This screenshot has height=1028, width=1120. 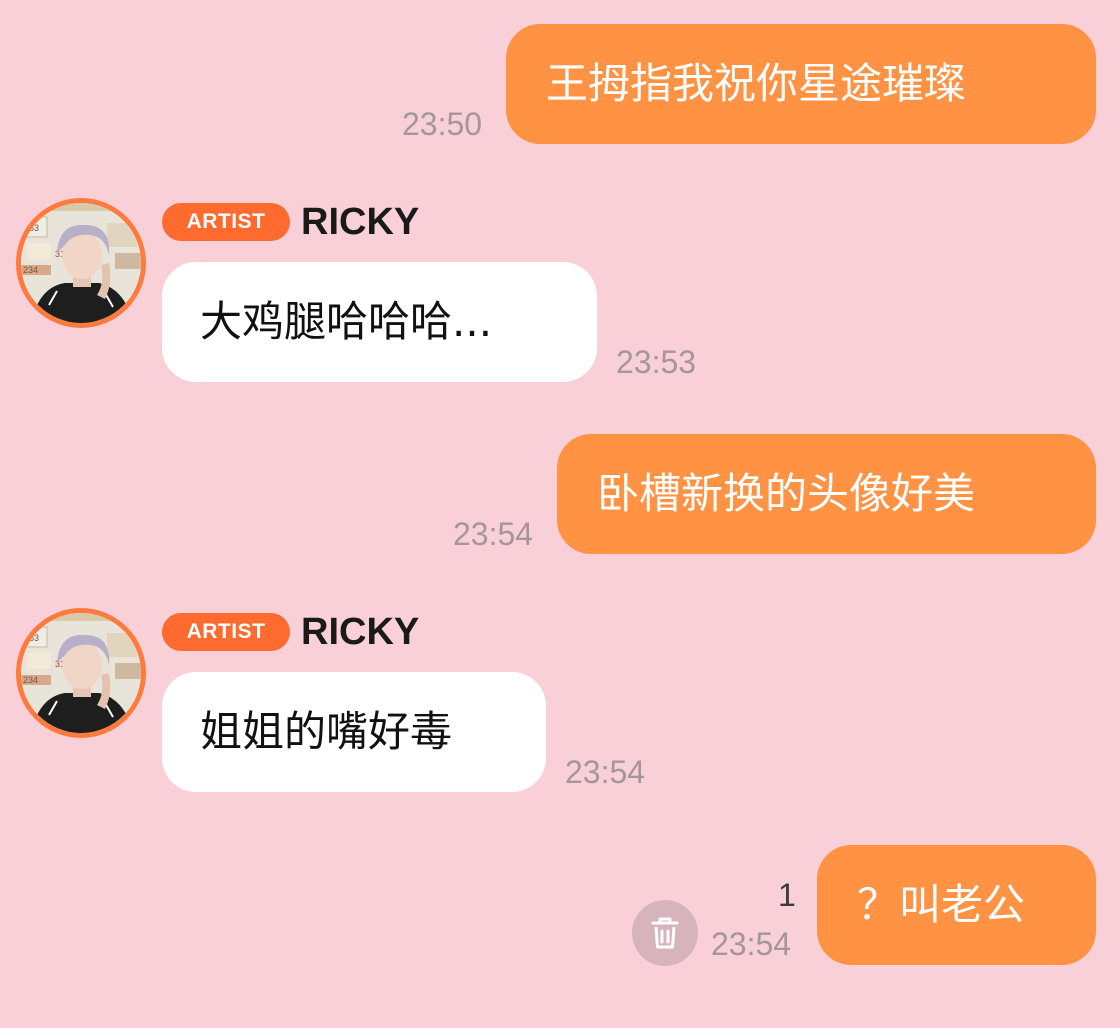 I want to click on artist-message-bubble: 姐姐的嘴好毒, so click(x=354, y=732).